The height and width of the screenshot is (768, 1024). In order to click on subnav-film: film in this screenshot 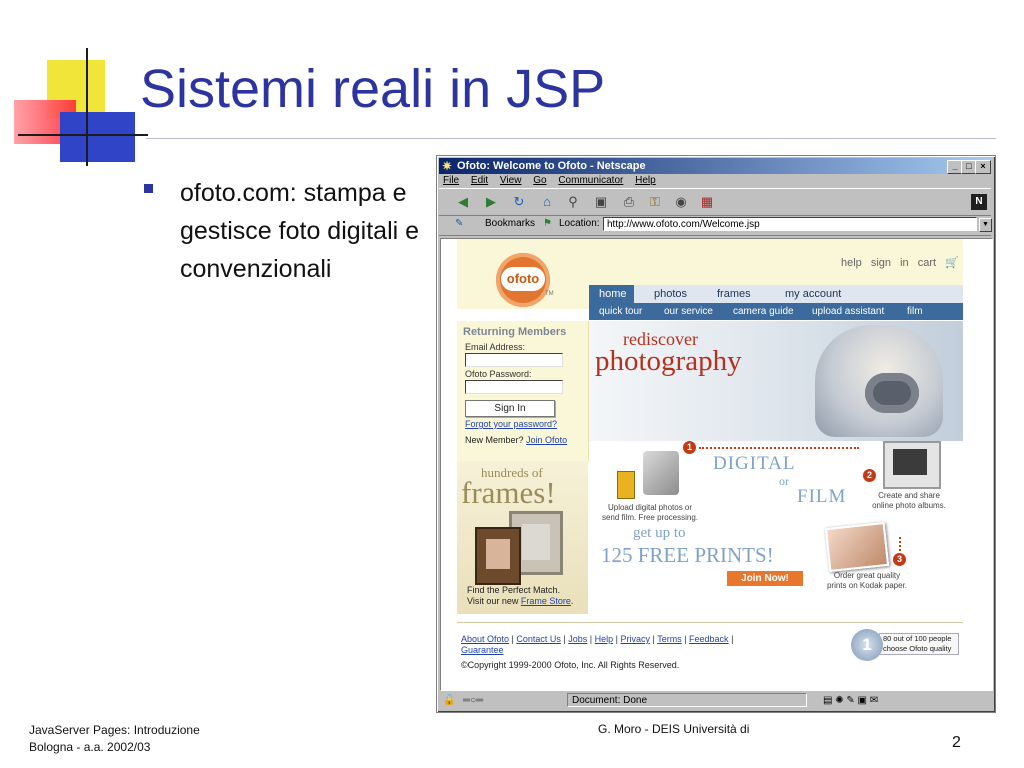, I will do `click(915, 311)`.